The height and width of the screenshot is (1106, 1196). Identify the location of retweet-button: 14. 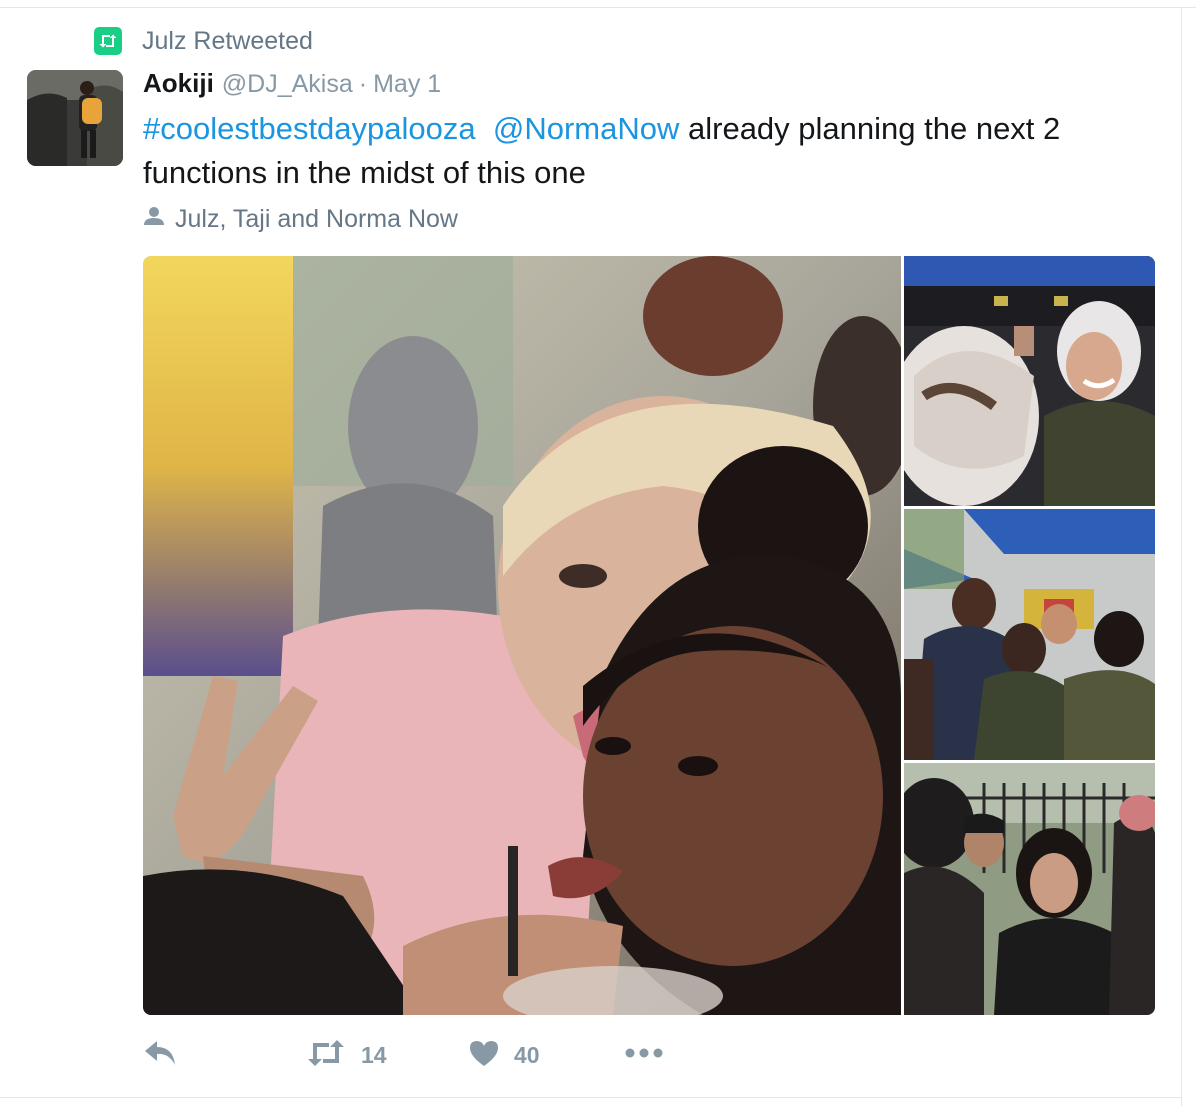
(346, 1055).